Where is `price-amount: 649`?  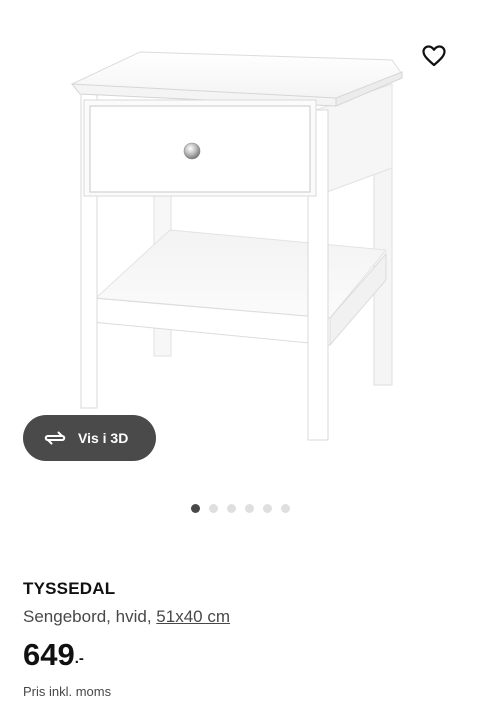
price-amount: 649 is located at coordinates (49, 654).